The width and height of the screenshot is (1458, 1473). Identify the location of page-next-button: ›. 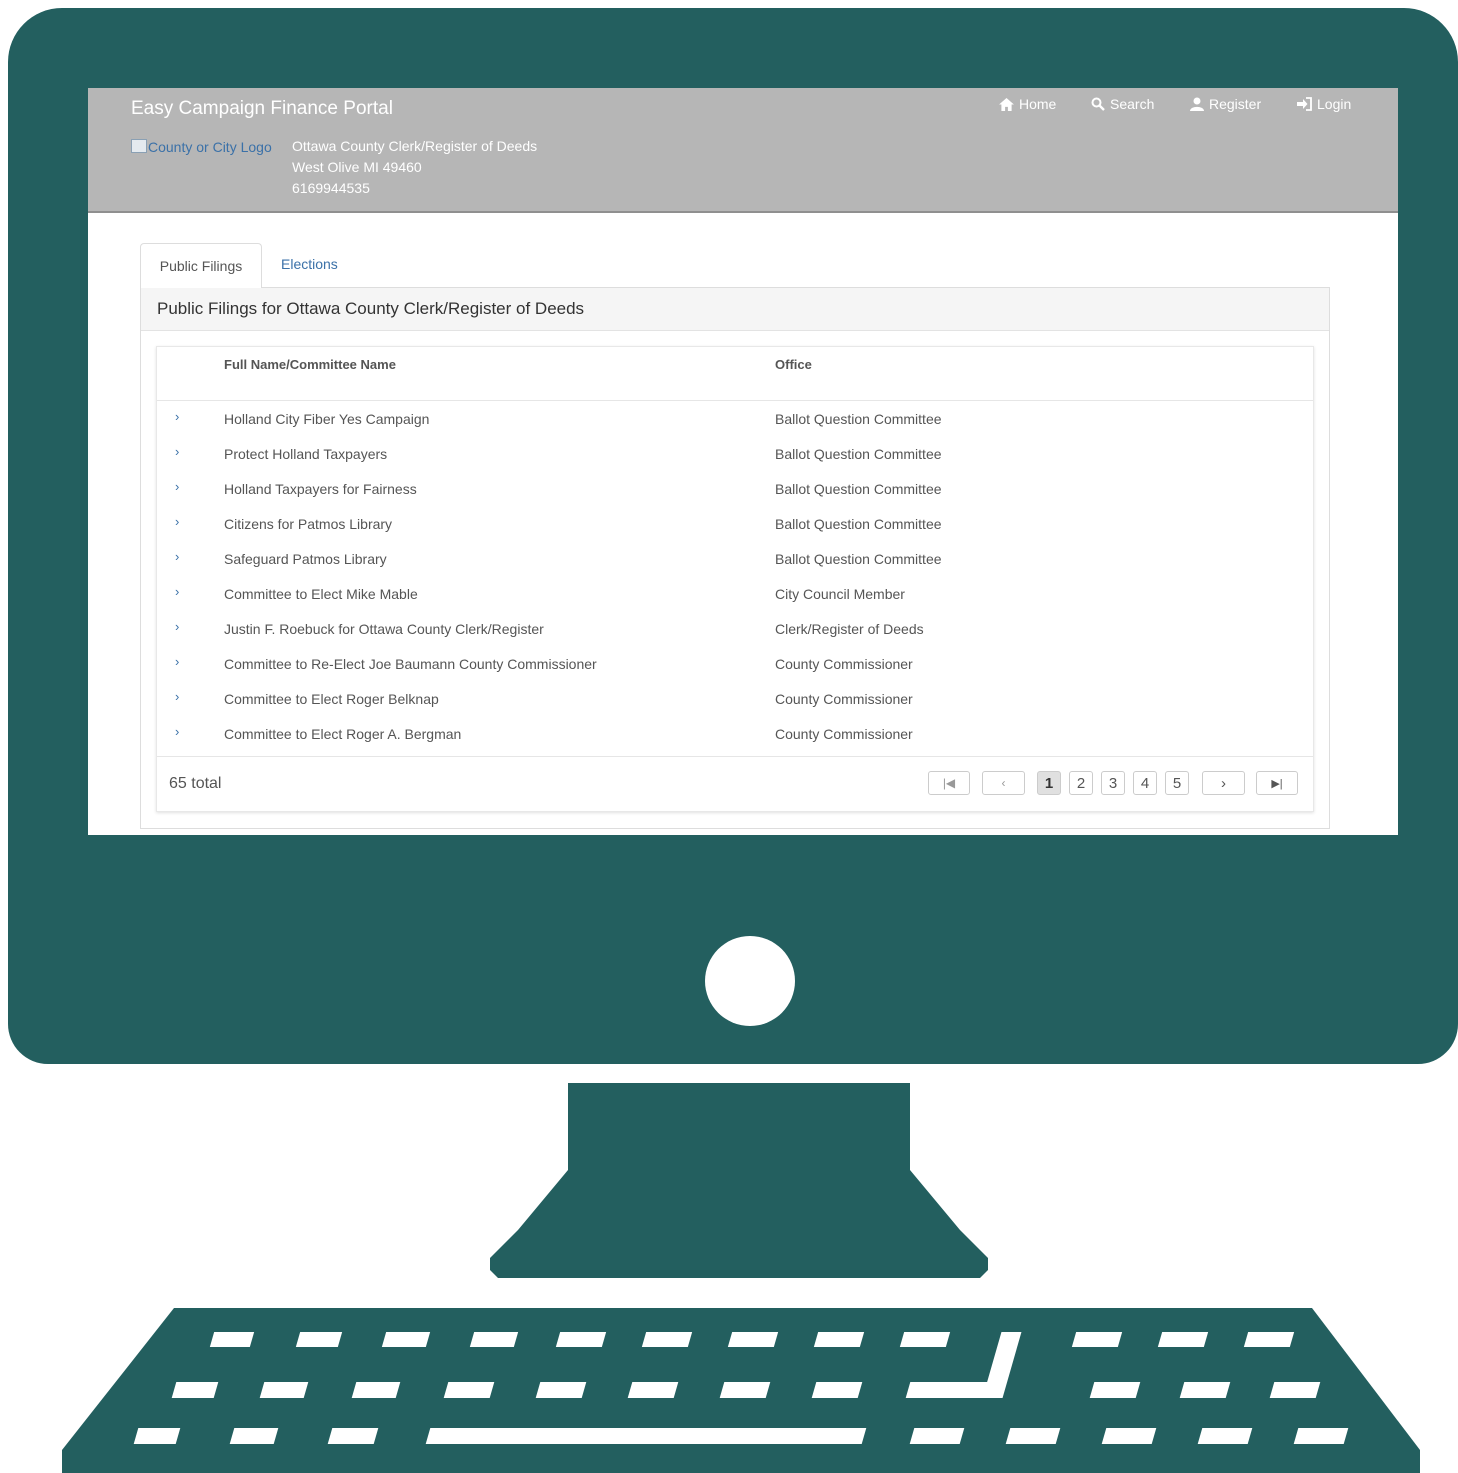
(1223, 783).